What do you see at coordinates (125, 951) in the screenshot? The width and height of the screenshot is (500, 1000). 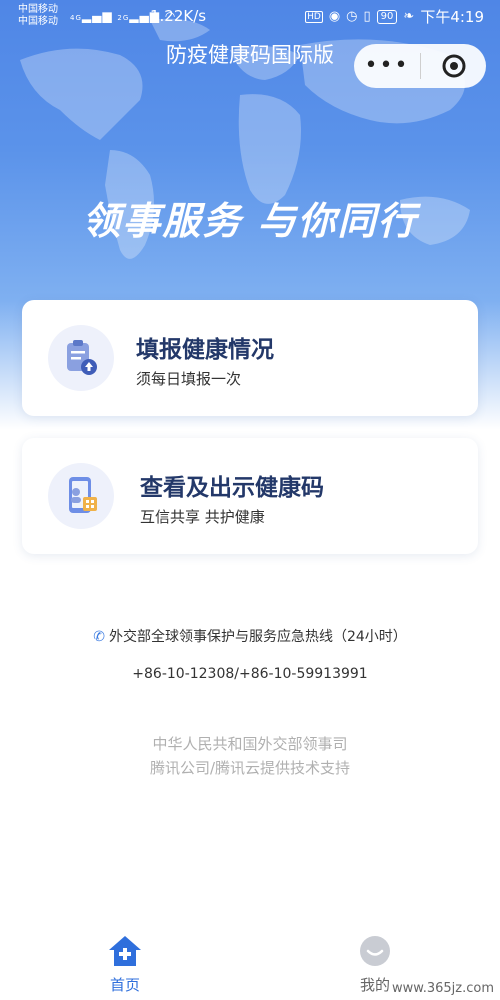 I see `home-icon` at bounding box center [125, 951].